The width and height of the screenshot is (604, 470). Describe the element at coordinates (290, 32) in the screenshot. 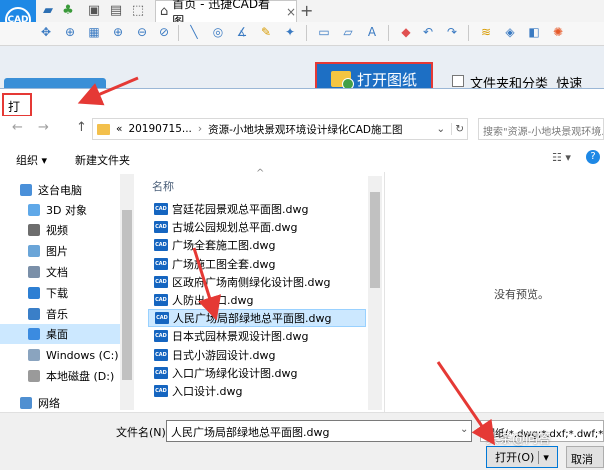

I see `stamp-icon: ✦` at that location.